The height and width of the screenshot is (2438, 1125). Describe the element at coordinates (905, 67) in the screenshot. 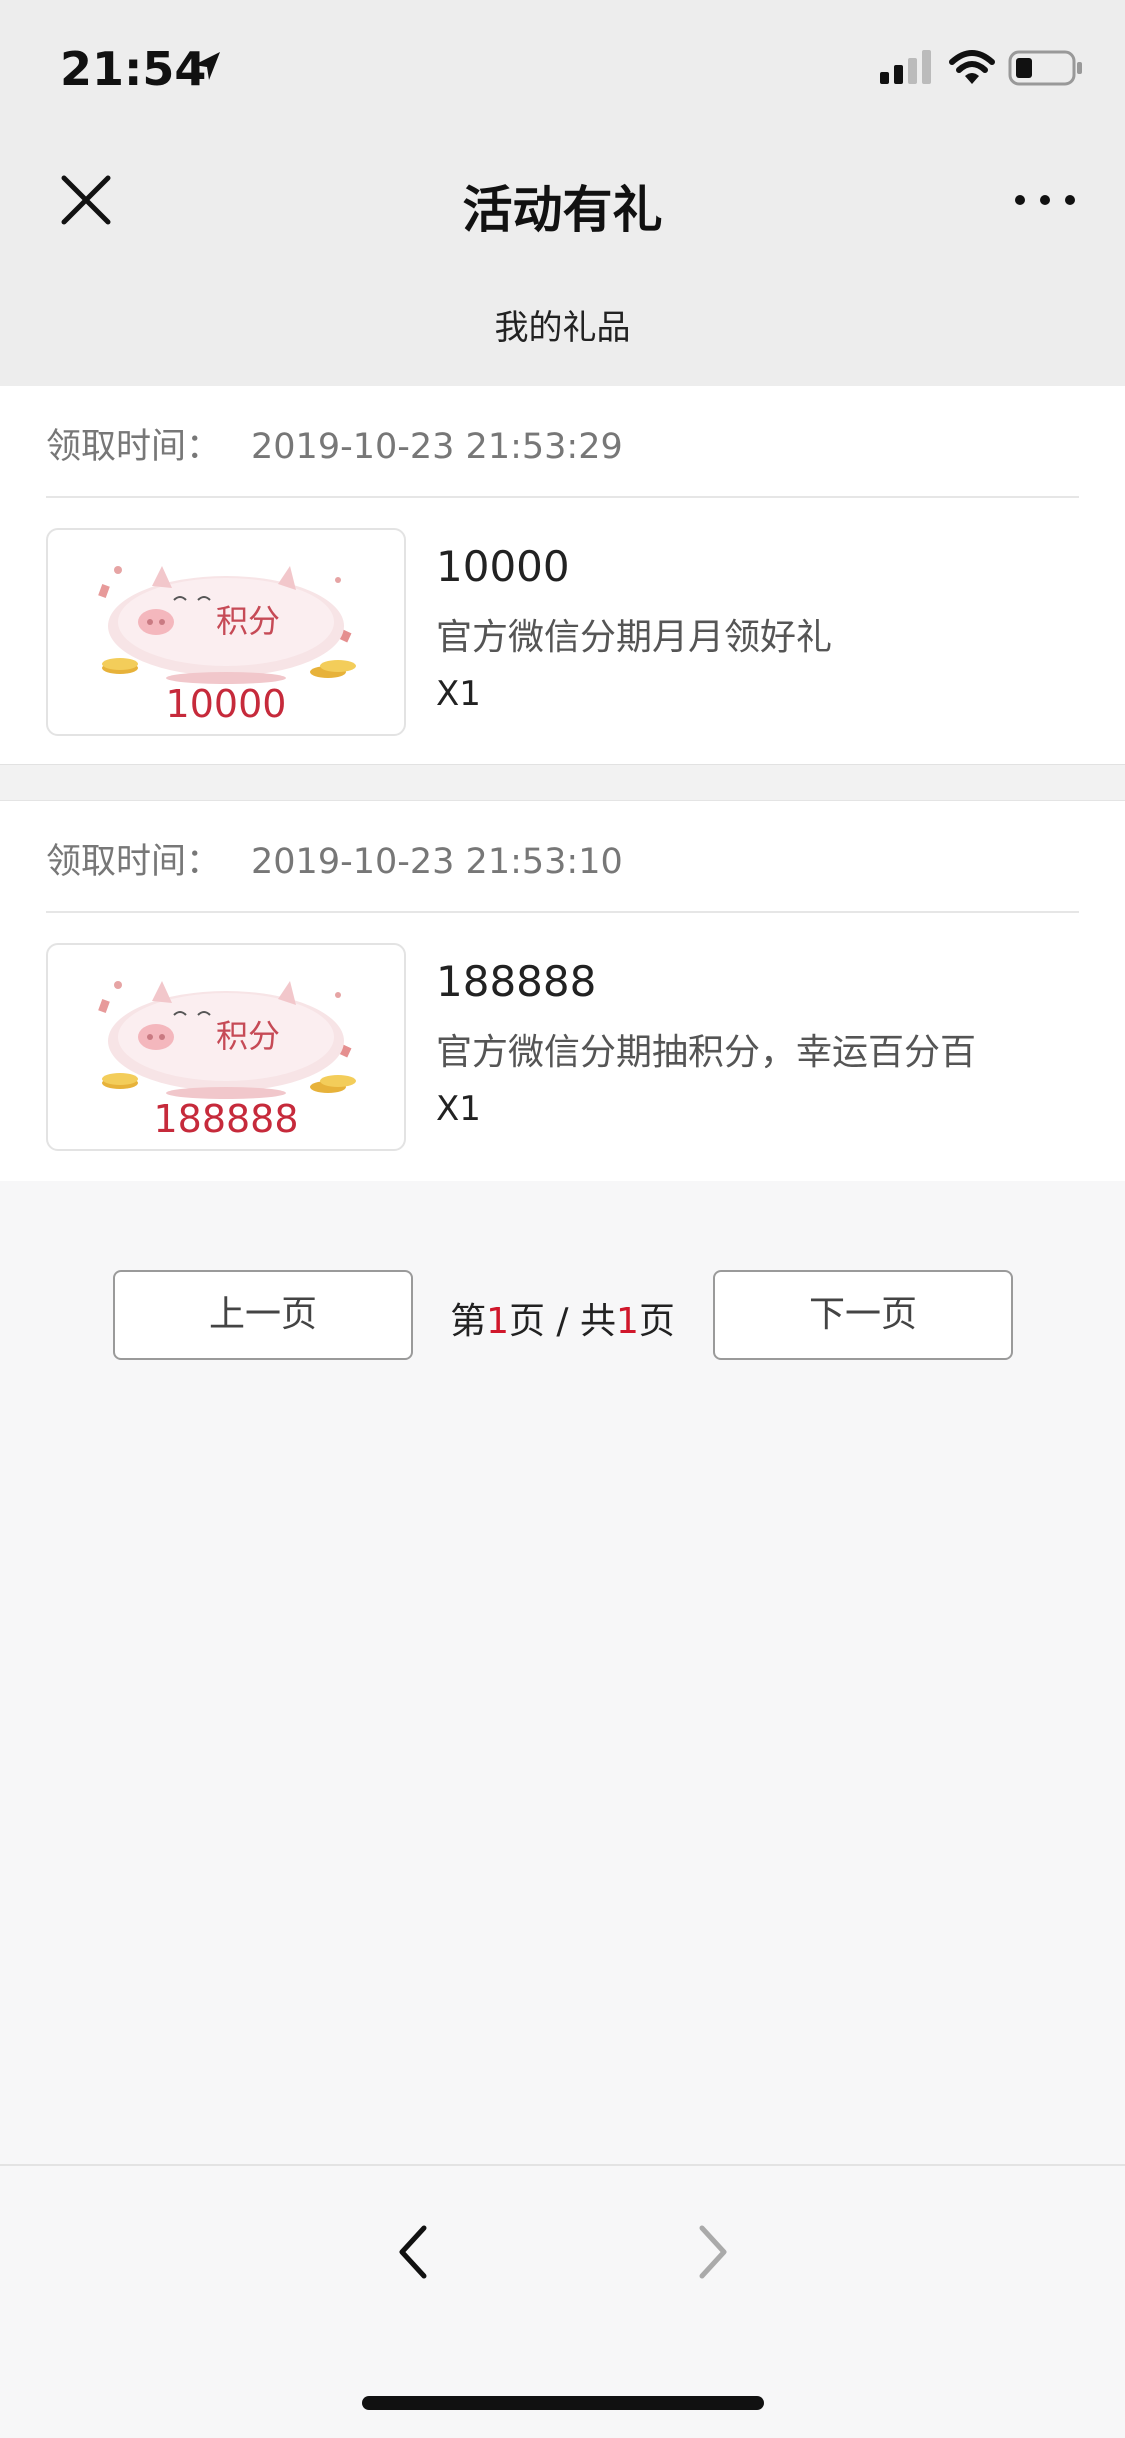

I see `signal-icon` at that location.